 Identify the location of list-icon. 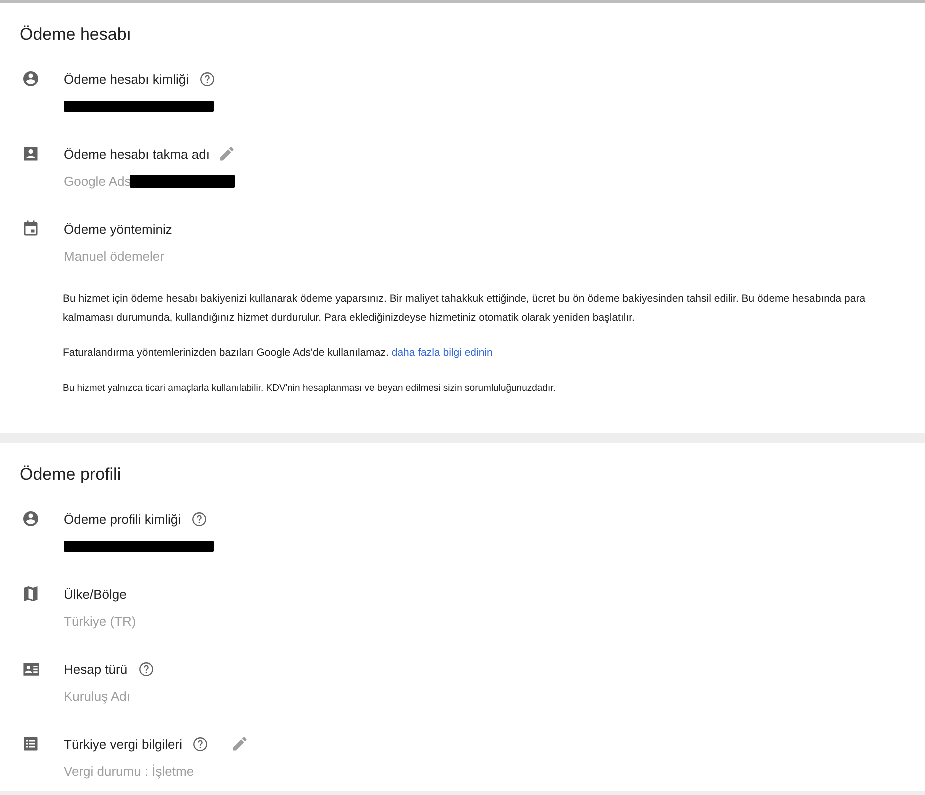
(31, 744).